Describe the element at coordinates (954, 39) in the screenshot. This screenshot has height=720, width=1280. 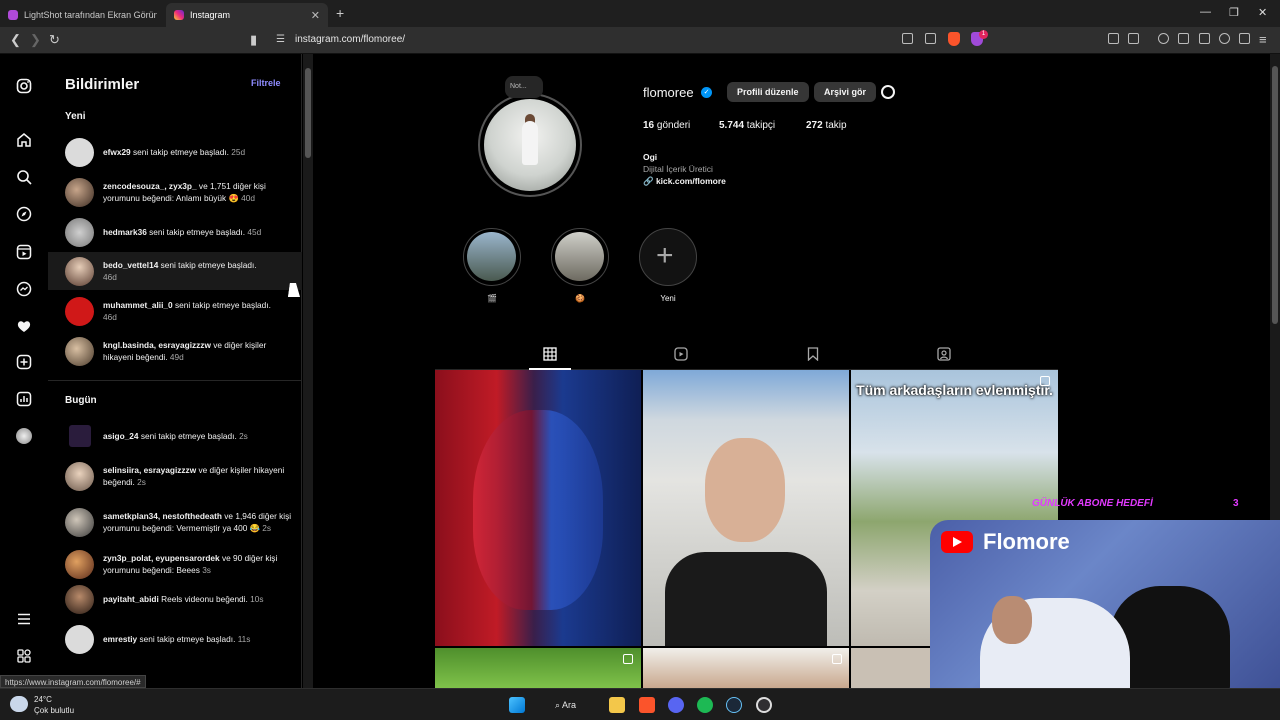
I see `brave-shield-icon` at that location.